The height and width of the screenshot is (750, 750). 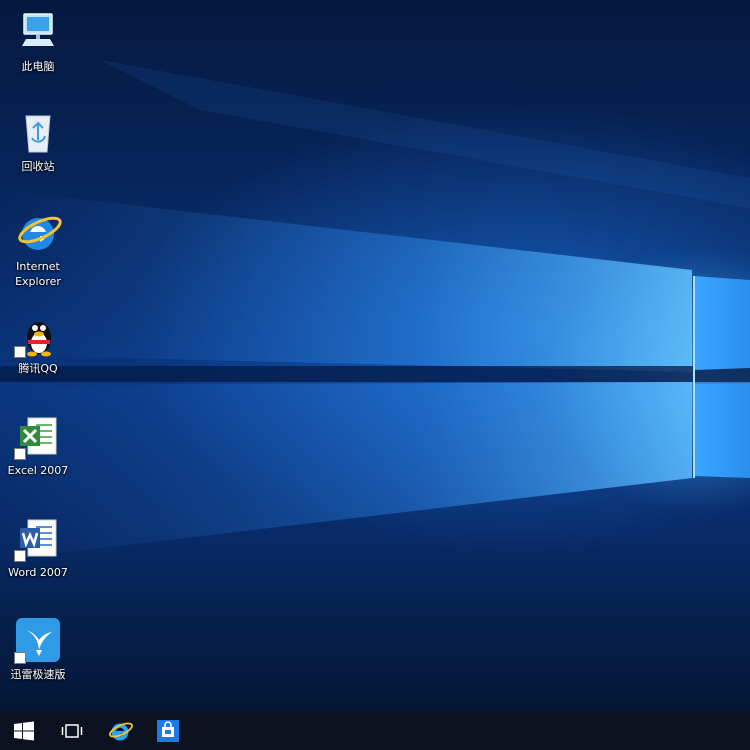 What do you see at coordinates (38, 166) in the screenshot?
I see `desktop-icon-label: 回收站` at bounding box center [38, 166].